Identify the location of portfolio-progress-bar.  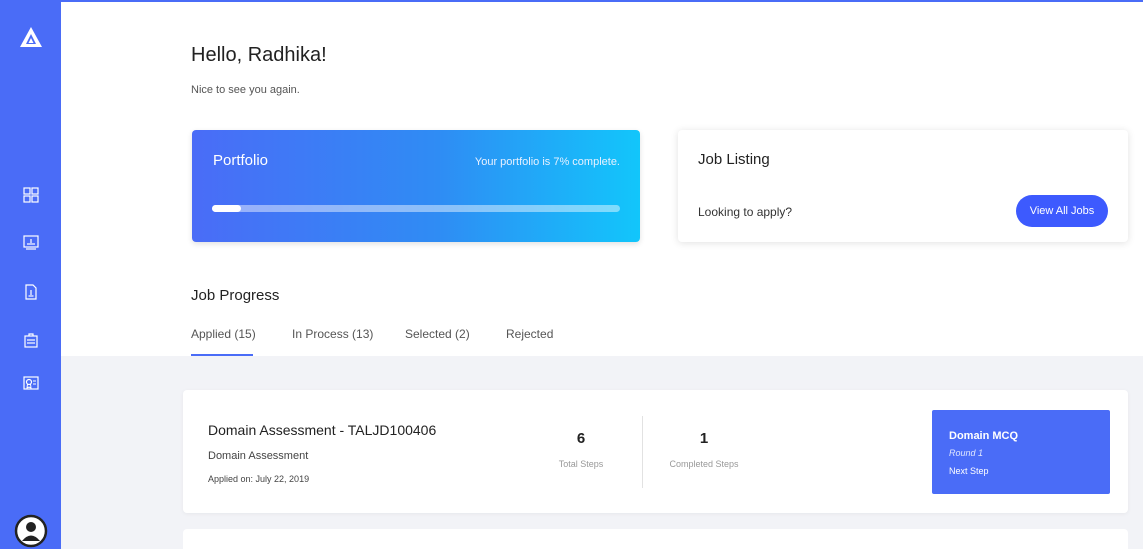
(416, 208).